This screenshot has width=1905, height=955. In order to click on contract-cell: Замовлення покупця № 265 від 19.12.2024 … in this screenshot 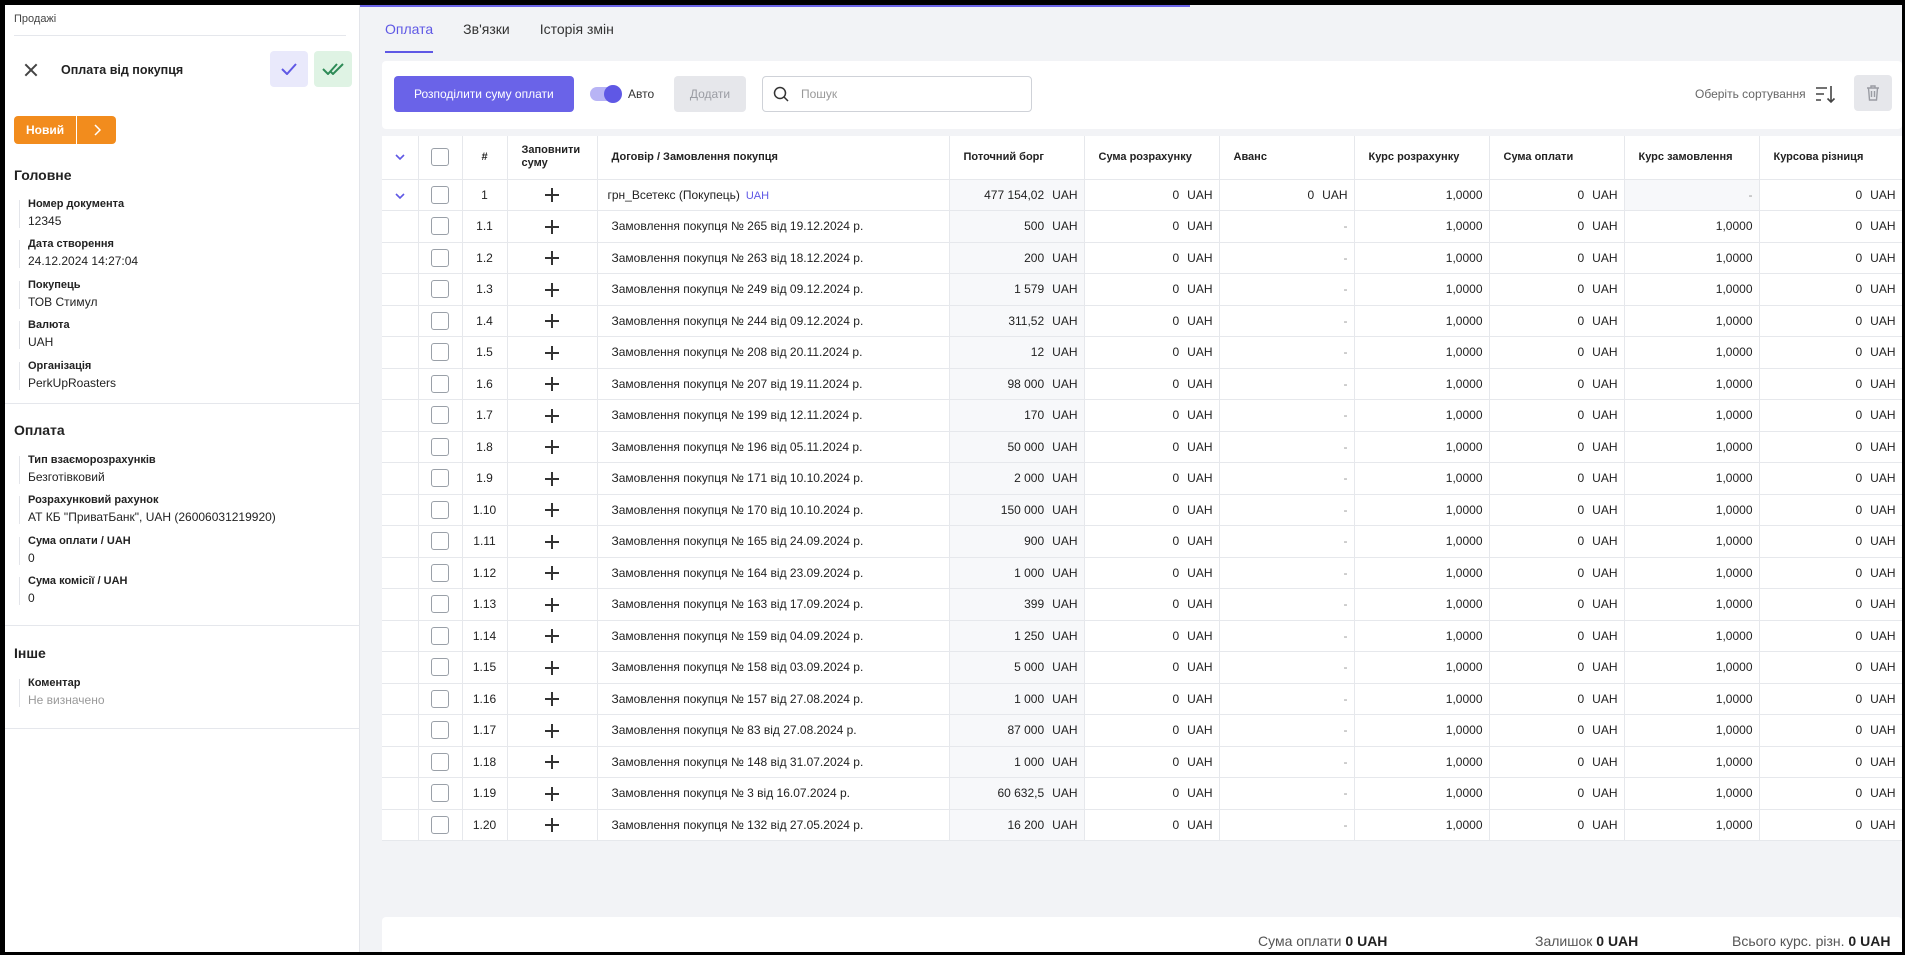, I will do `click(773, 226)`.